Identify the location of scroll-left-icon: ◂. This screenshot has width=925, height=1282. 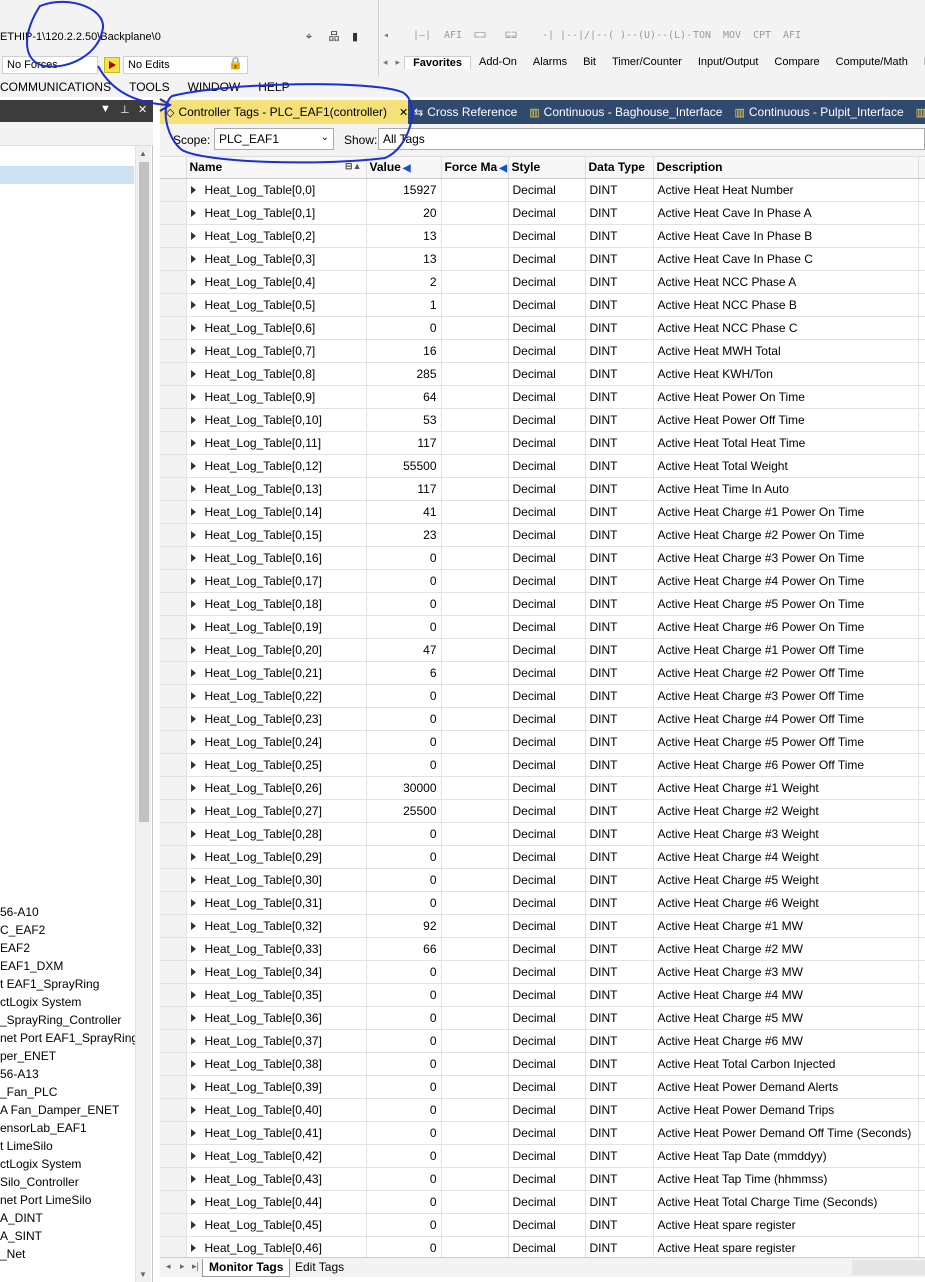
(386, 35).